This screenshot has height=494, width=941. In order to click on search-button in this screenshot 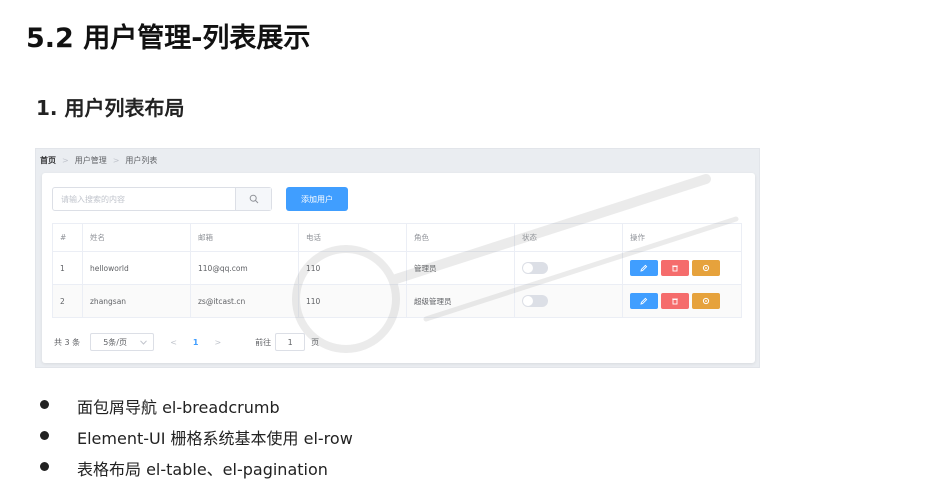, I will do `click(253, 199)`.